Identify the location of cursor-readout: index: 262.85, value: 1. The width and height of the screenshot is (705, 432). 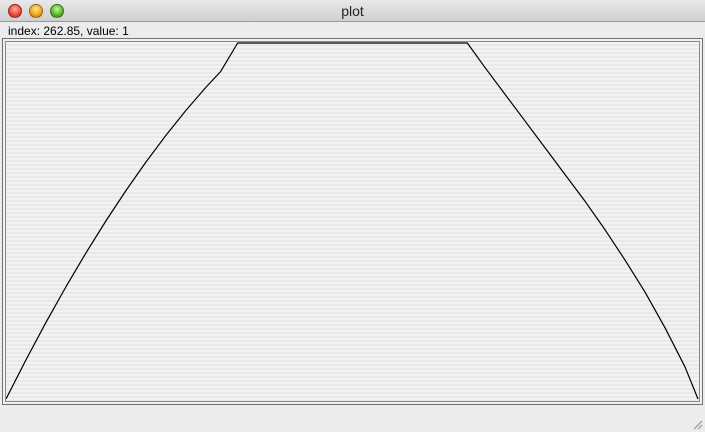
(68, 31).